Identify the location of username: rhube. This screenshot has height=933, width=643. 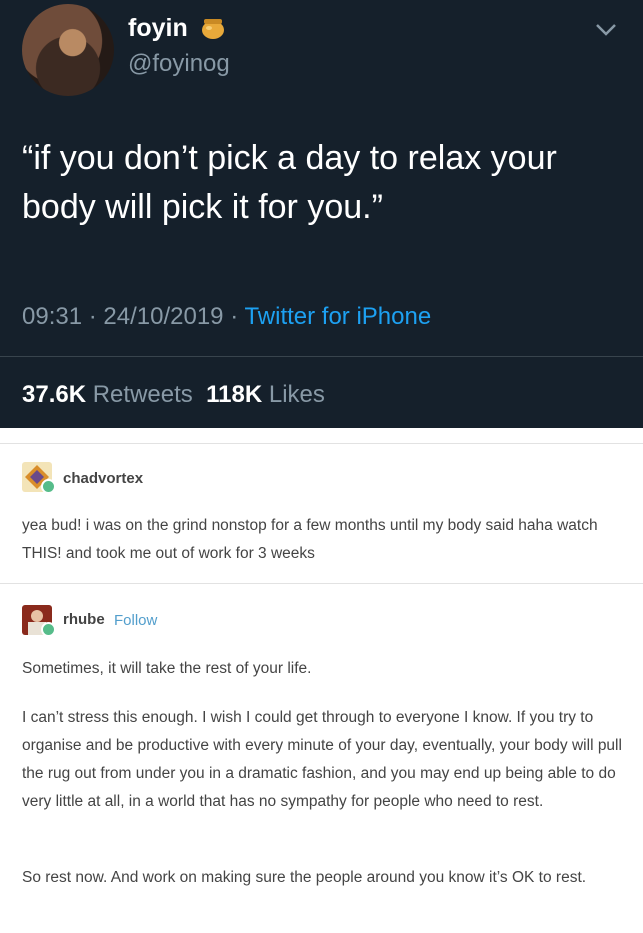
(84, 619).